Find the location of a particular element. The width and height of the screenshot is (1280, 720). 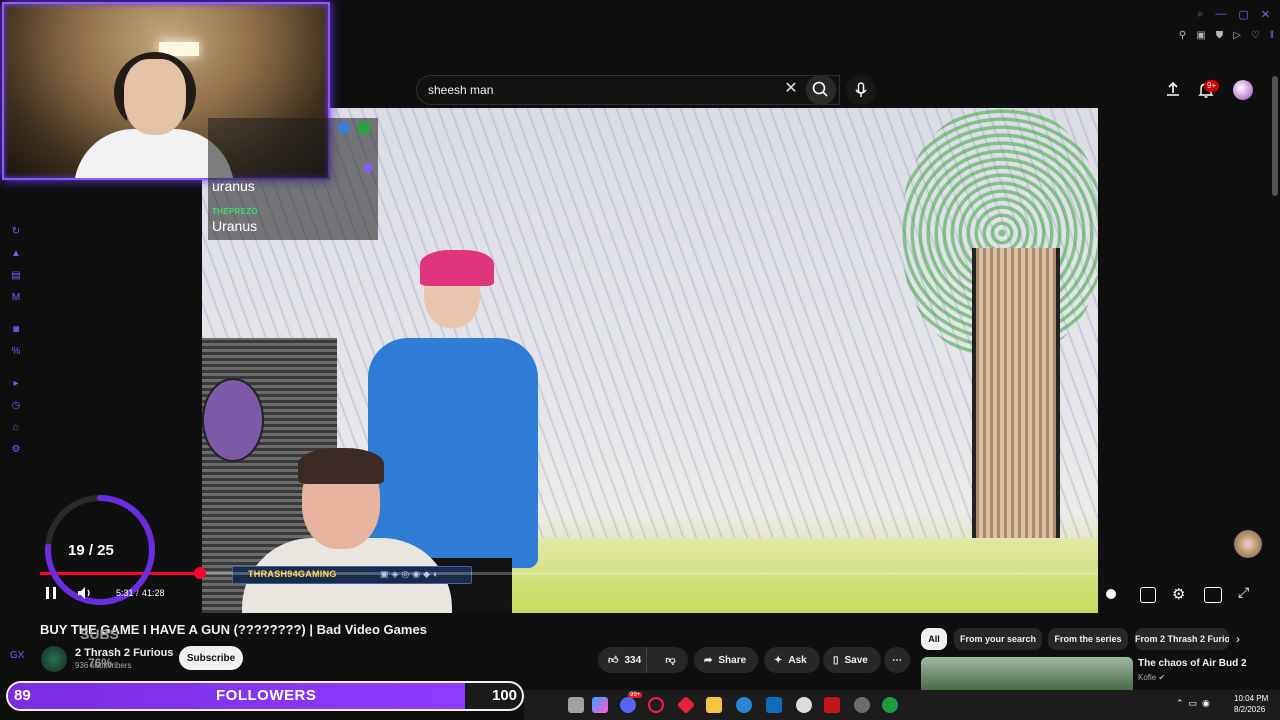

progress-scrubber is located at coordinates (200, 573).